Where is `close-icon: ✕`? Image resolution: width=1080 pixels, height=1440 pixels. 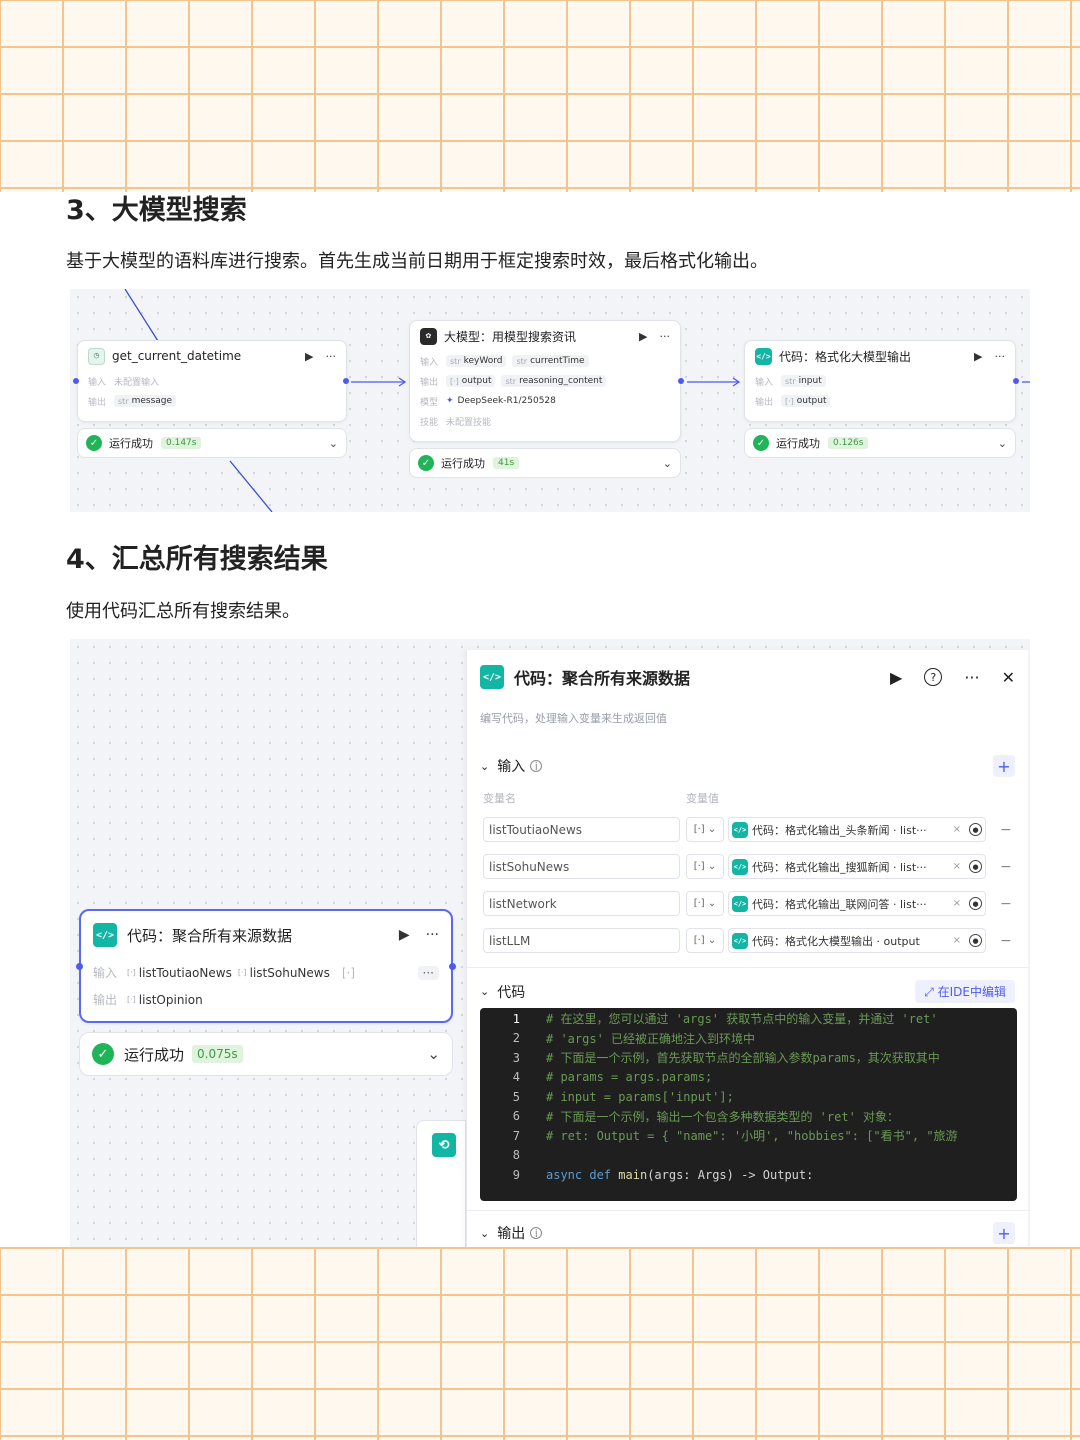 close-icon: ✕ is located at coordinates (1008, 677).